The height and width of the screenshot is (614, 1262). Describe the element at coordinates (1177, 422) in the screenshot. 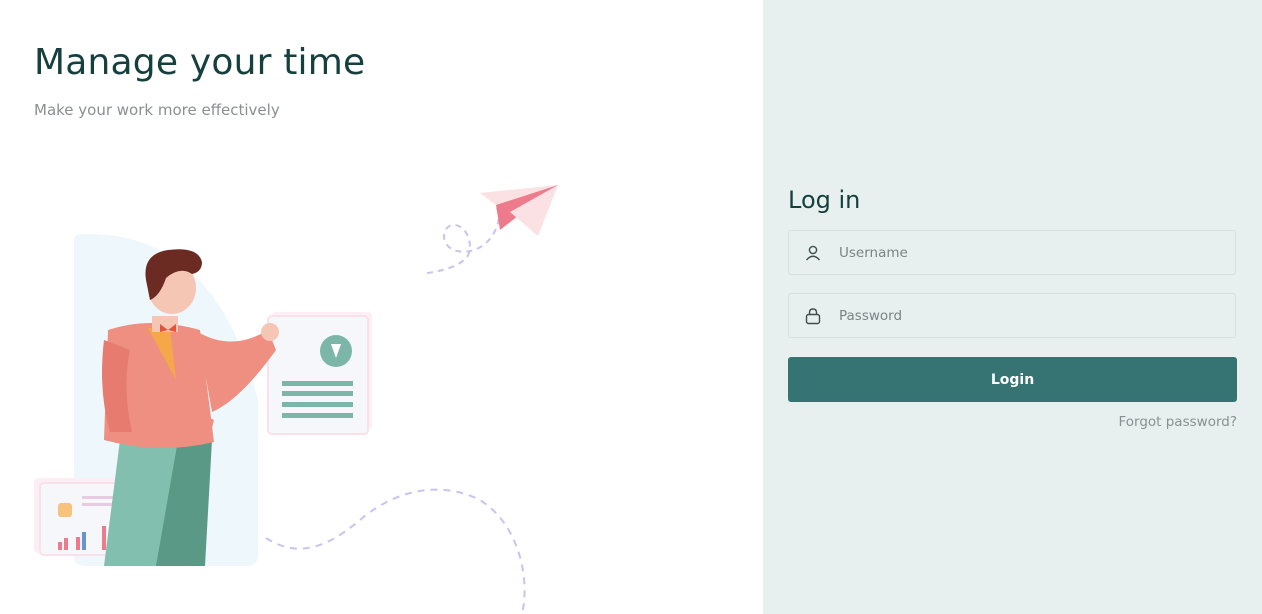

I see `forgot-password-link: Forgot password?` at that location.